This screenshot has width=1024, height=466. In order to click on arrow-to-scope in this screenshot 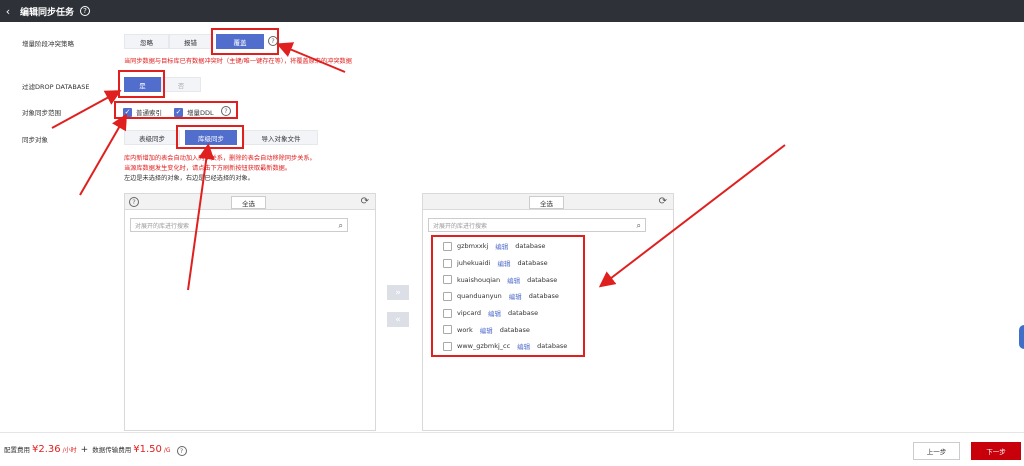, I will do `click(103, 154)`.